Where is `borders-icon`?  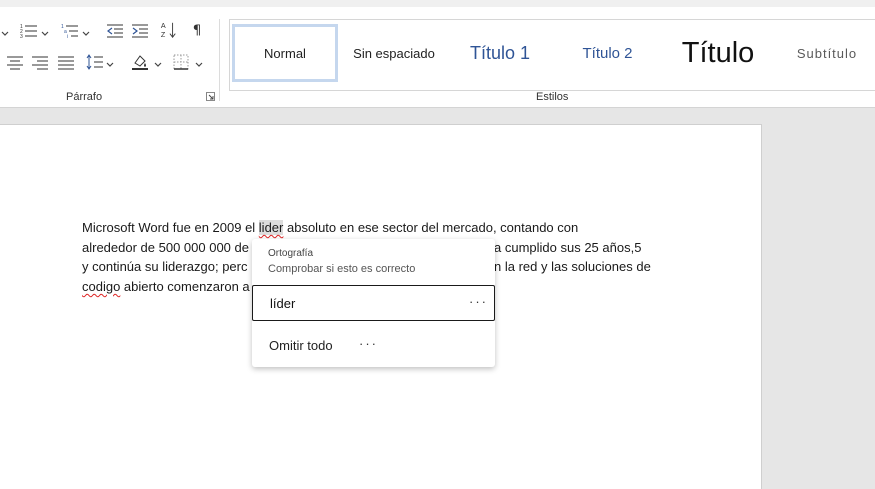 borders-icon is located at coordinates (181, 62).